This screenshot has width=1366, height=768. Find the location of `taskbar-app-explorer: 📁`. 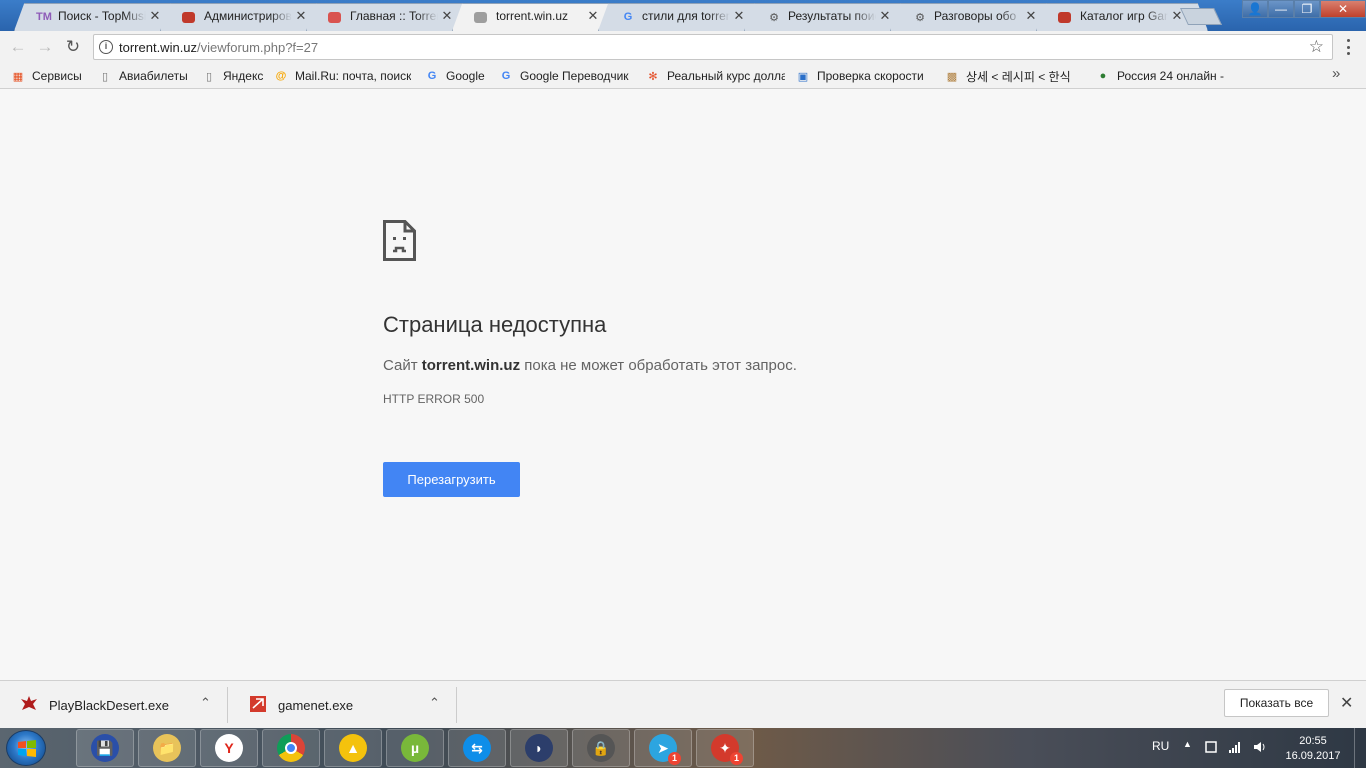

taskbar-app-explorer: 📁 is located at coordinates (167, 748).